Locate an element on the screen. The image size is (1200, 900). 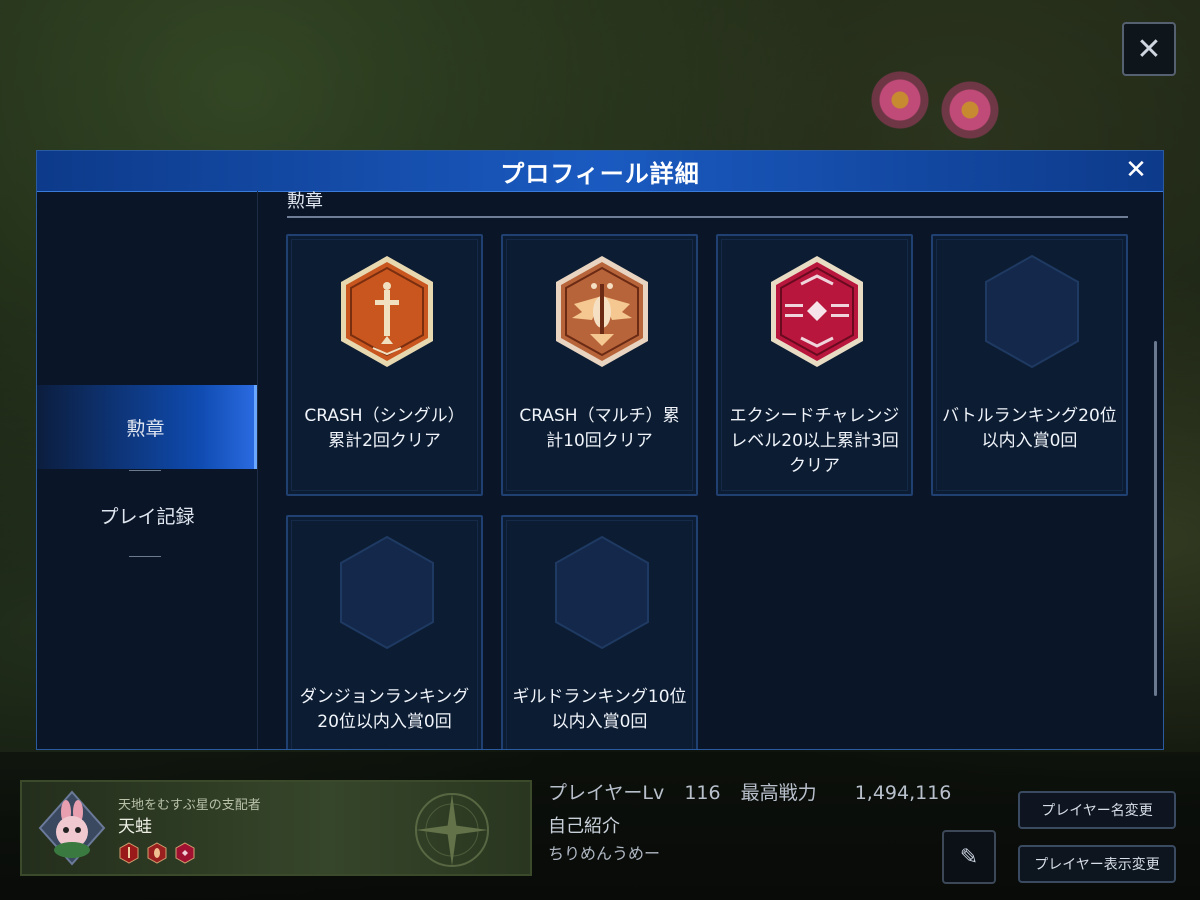
badge-label: エクシードチャレンジレベル20以上累計3回クリア is located at coordinates (814, 441).